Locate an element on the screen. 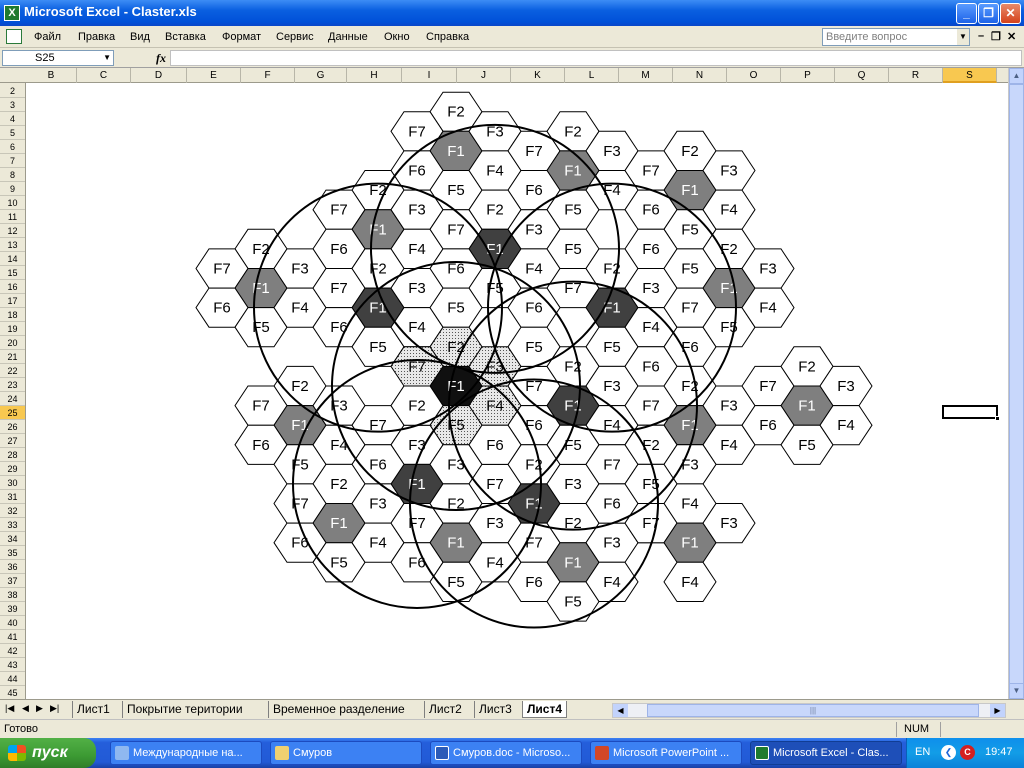 This screenshot has width=1024, height=768. menu-help: Справка is located at coordinates (447, 37).